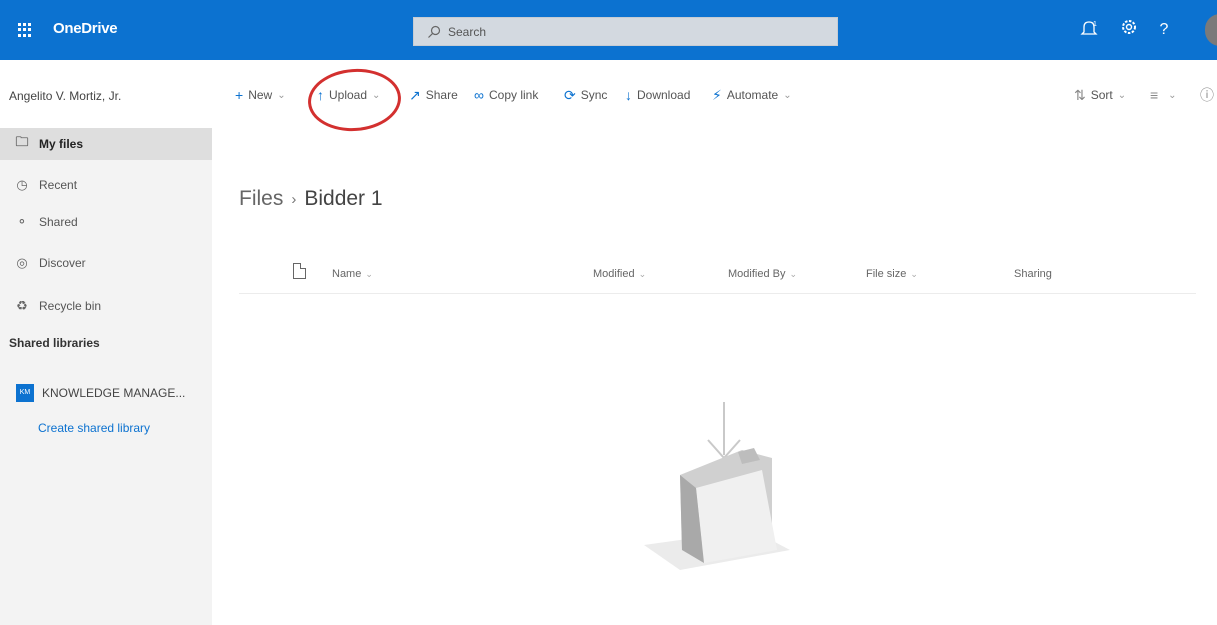 This screenshot has height=625, width=1217. I want to click on column-header-modified-by: Modified By ⌄, so click(762, 274).